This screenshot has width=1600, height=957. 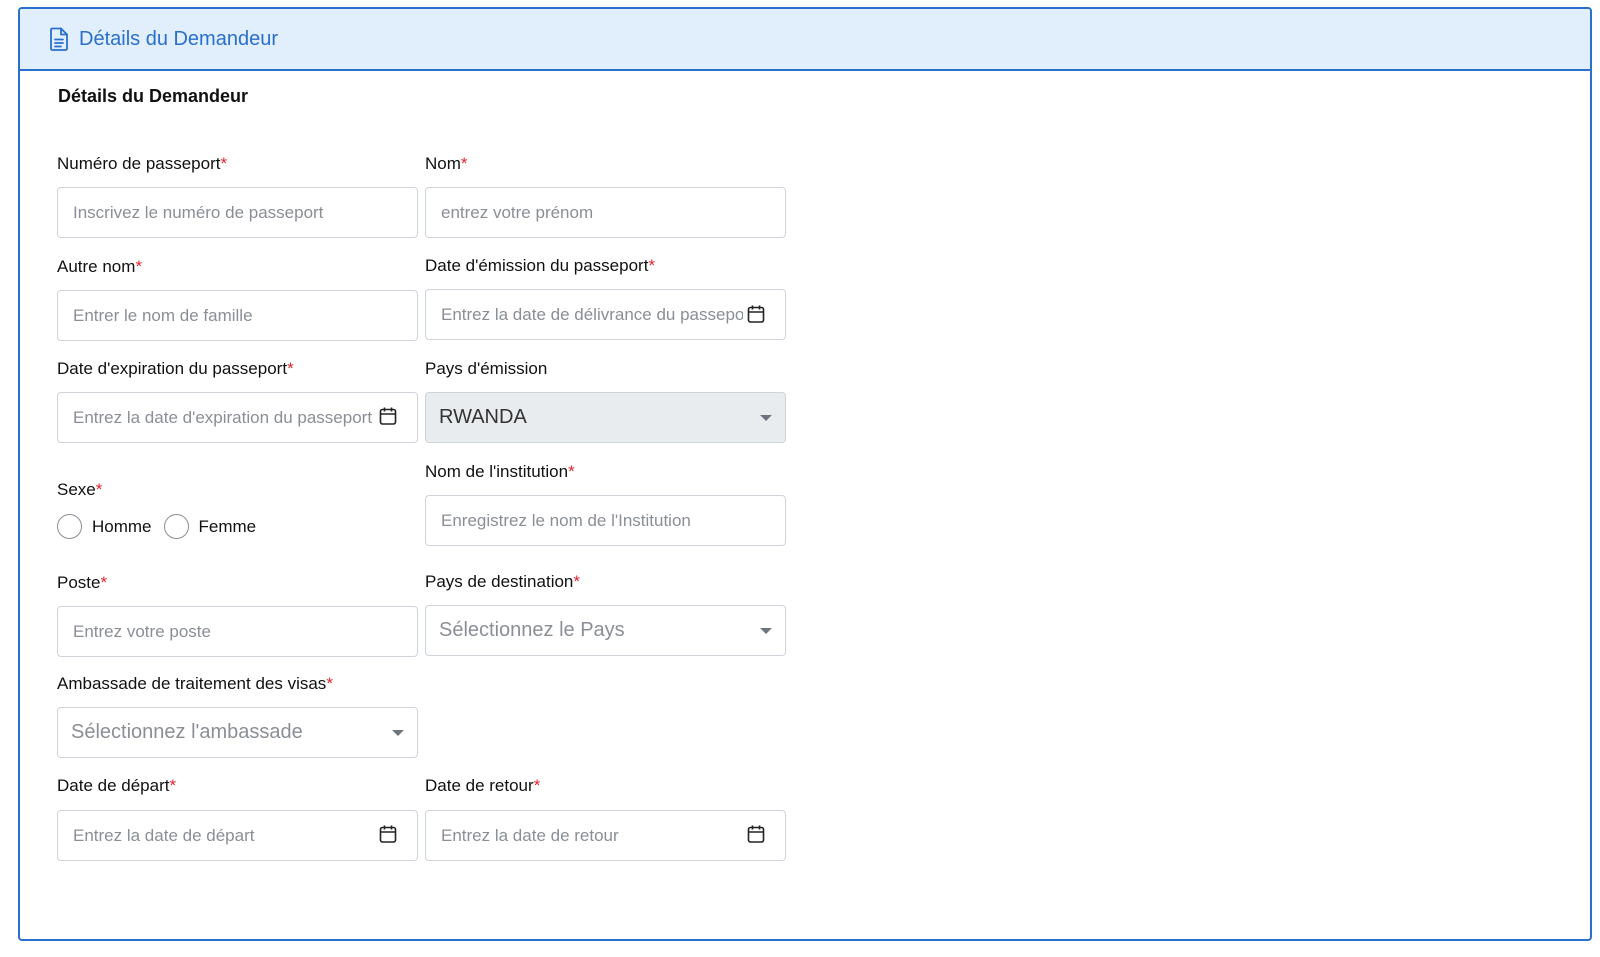 I want to click on radio-label-homme: Homme, so click(x=122, y=526).